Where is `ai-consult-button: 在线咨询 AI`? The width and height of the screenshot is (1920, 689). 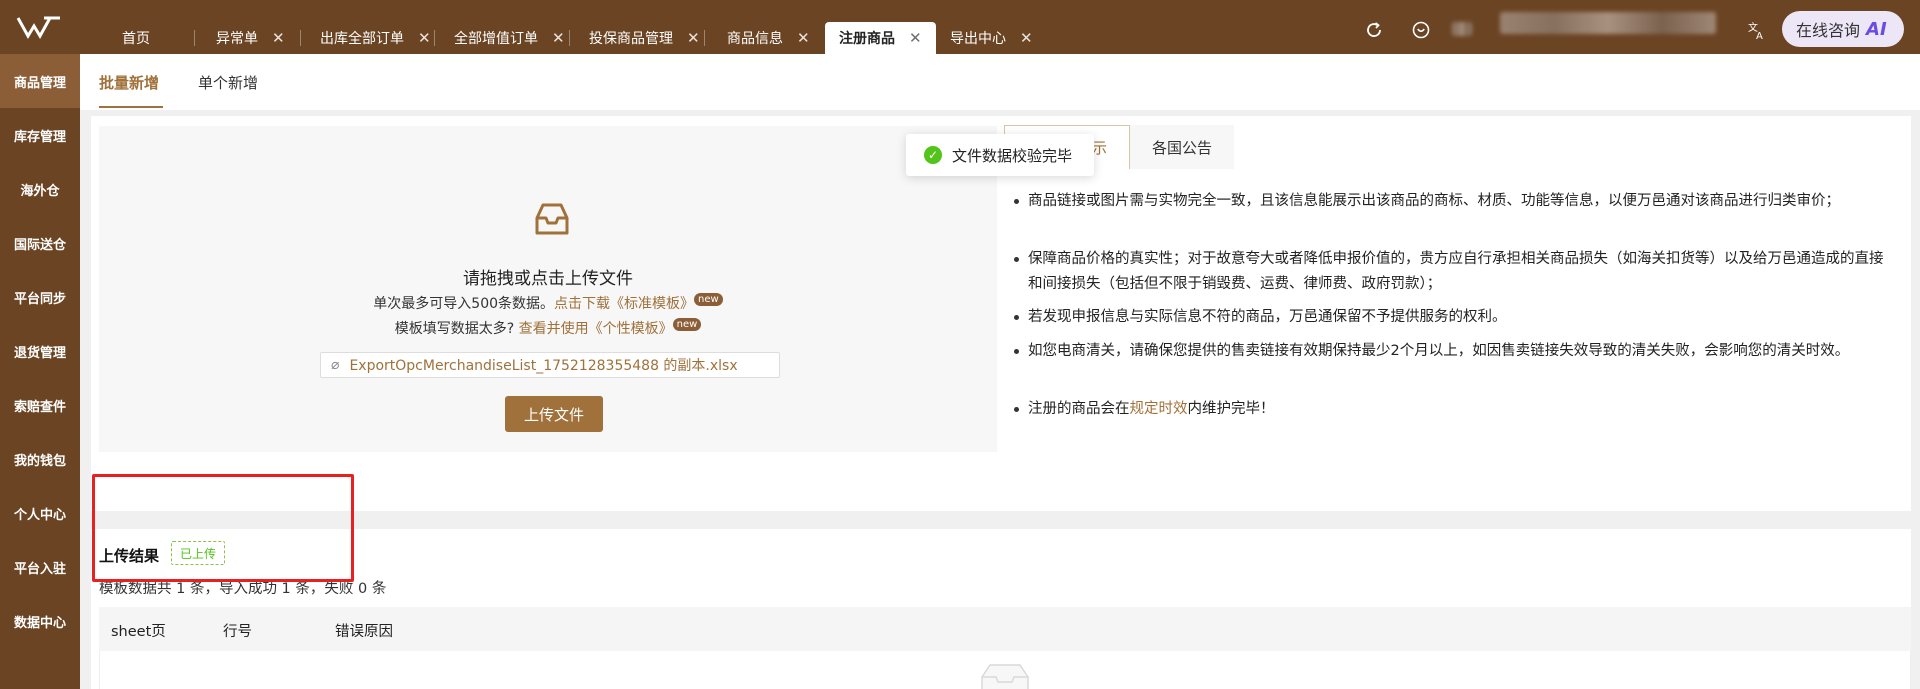
ai-consult-button: 在线咨询 AI is located at coordinates (1843, 29).